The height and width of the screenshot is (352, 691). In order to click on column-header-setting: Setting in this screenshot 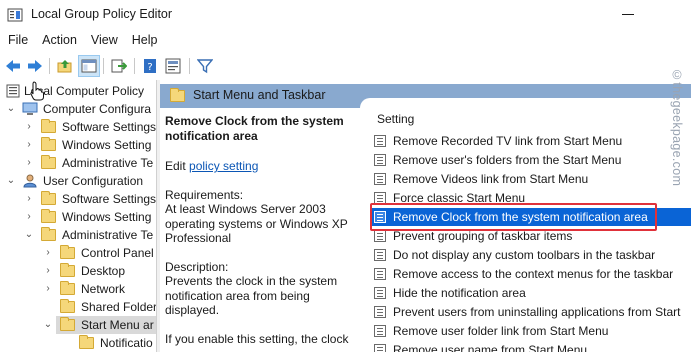, I will do `click(395, 119)`.